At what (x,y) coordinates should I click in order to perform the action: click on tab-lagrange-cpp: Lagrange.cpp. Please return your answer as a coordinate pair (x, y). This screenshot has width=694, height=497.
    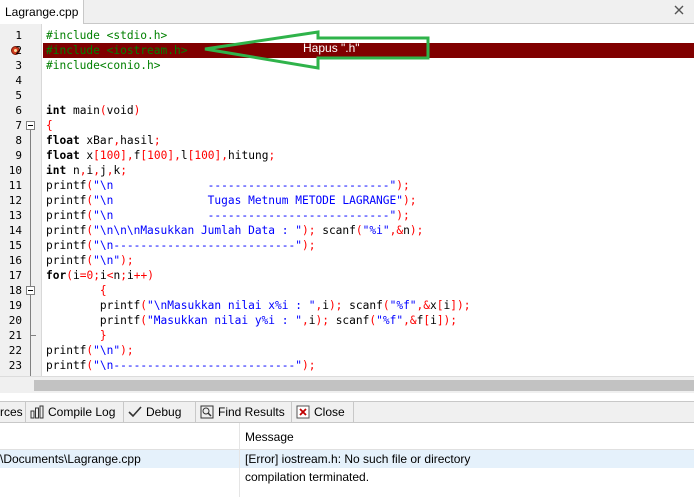
    Looking at the image, I should click on (42, 12).